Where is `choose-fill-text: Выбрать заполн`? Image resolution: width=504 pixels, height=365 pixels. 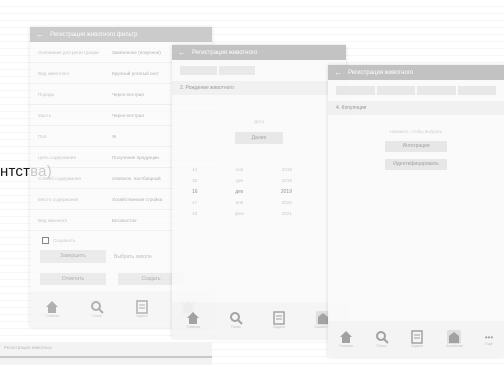 choose-fill-text: Выбрать заполн is located at coordinates (133, 257).